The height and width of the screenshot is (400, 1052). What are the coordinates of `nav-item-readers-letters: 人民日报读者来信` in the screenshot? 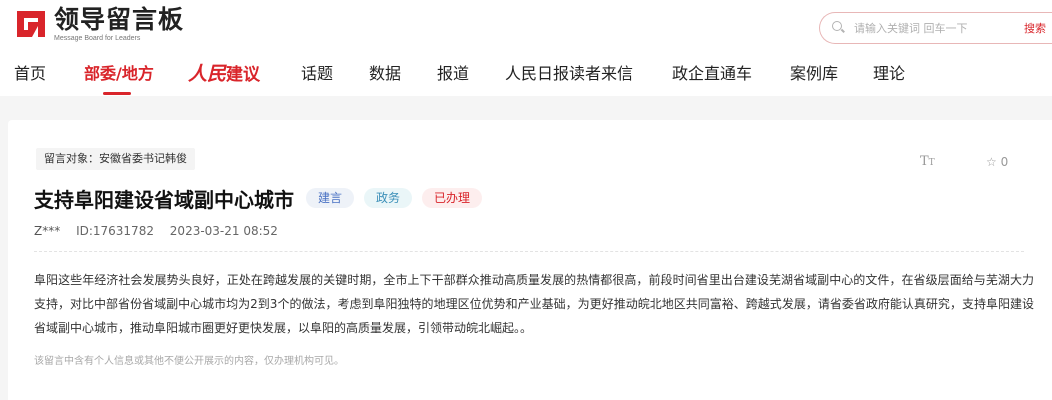 It's located at (569, 74).